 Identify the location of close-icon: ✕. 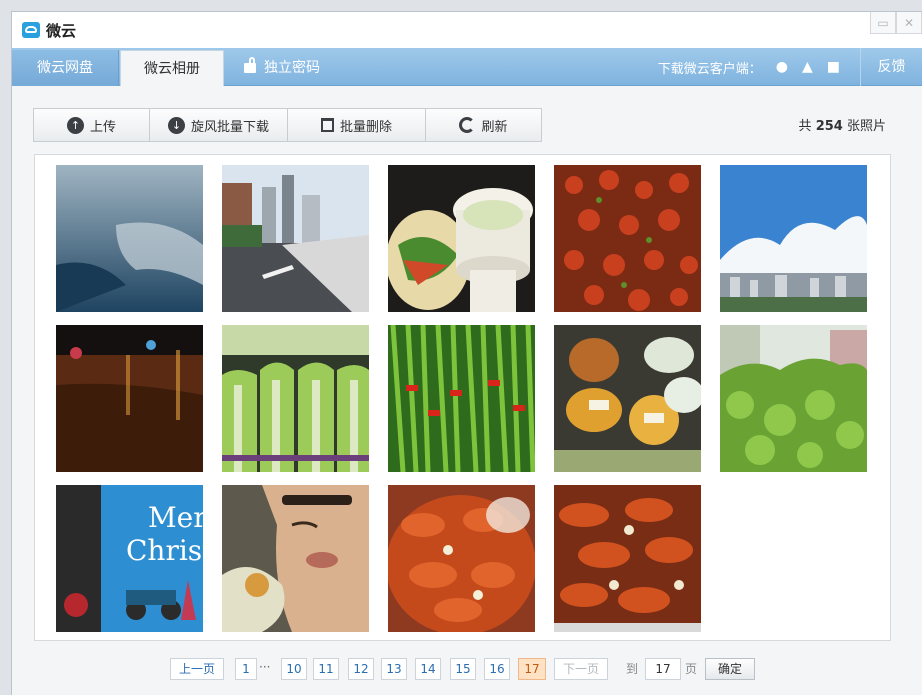
(909, 23).